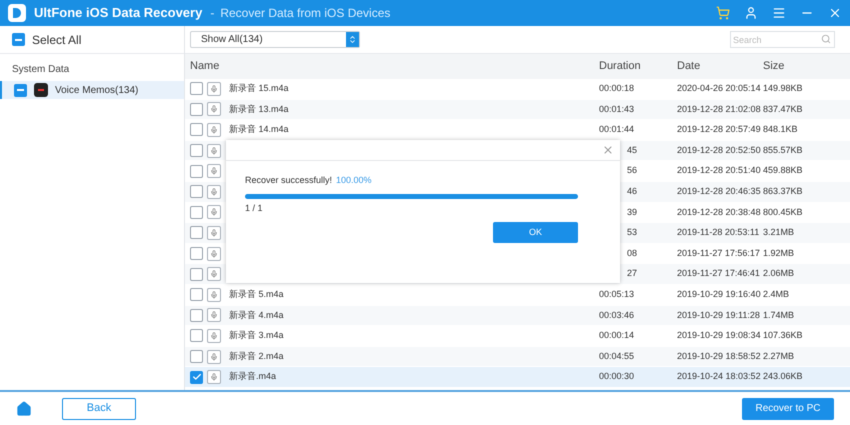 Image resolution: width=850 pixels, height=425 pixels. I want to click on date-cell-text: 2019-10-29 19:08:34, so click(719, 335).